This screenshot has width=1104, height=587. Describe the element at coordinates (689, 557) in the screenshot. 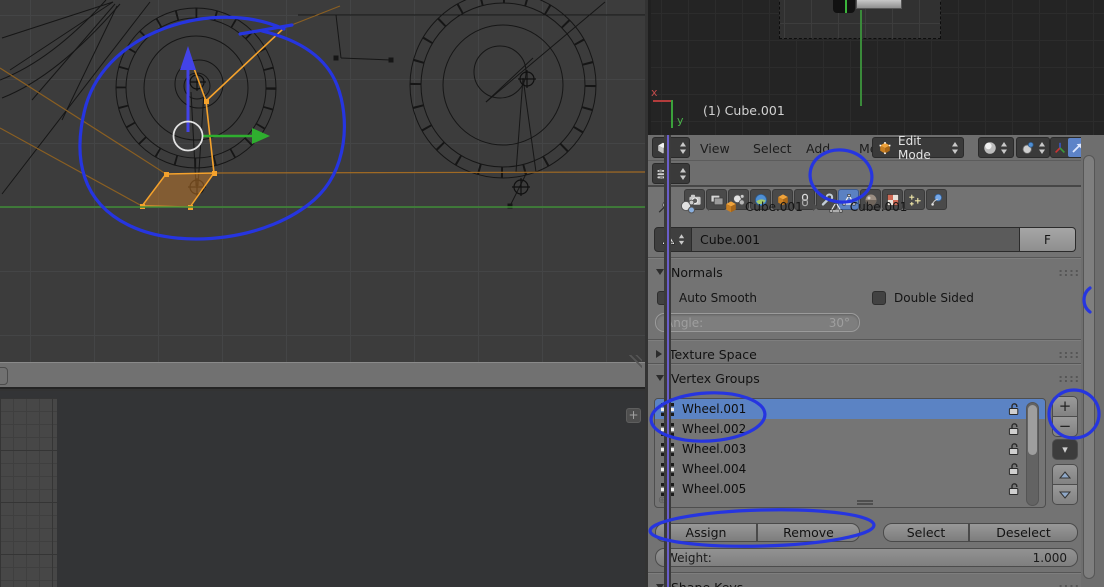

I see `weight-label: Weight:` at that location.